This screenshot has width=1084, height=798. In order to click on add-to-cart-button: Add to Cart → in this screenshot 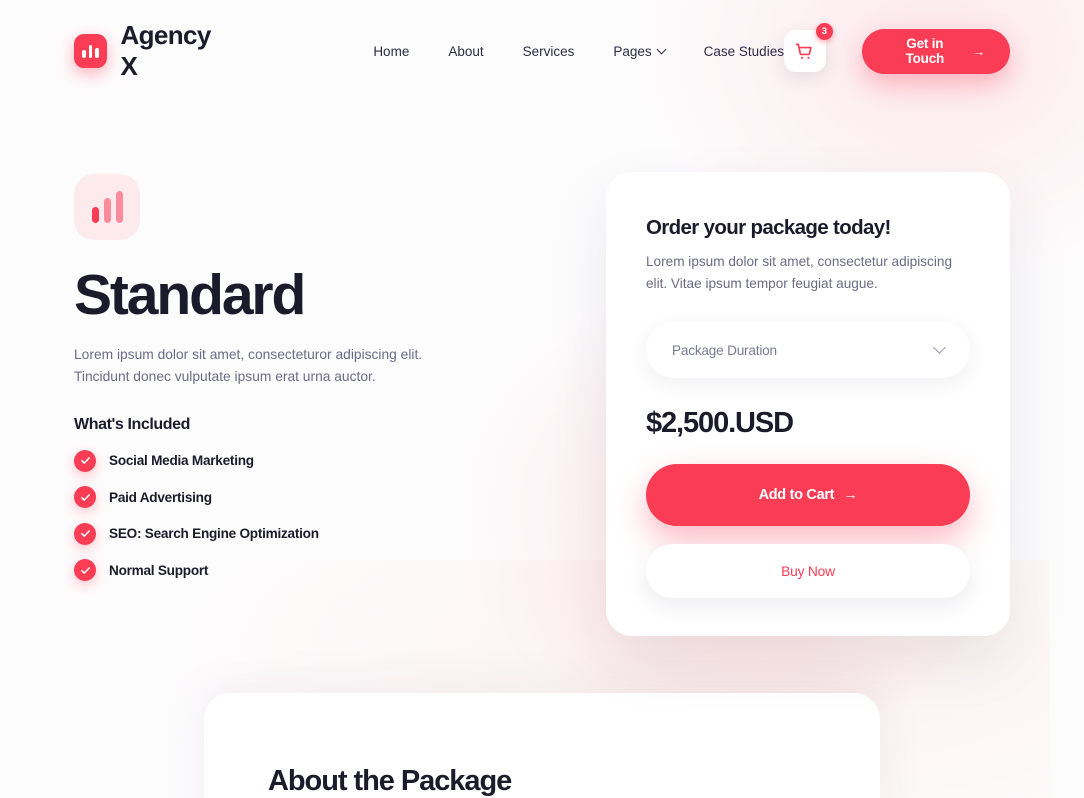, I will do `click(808, 495)`.